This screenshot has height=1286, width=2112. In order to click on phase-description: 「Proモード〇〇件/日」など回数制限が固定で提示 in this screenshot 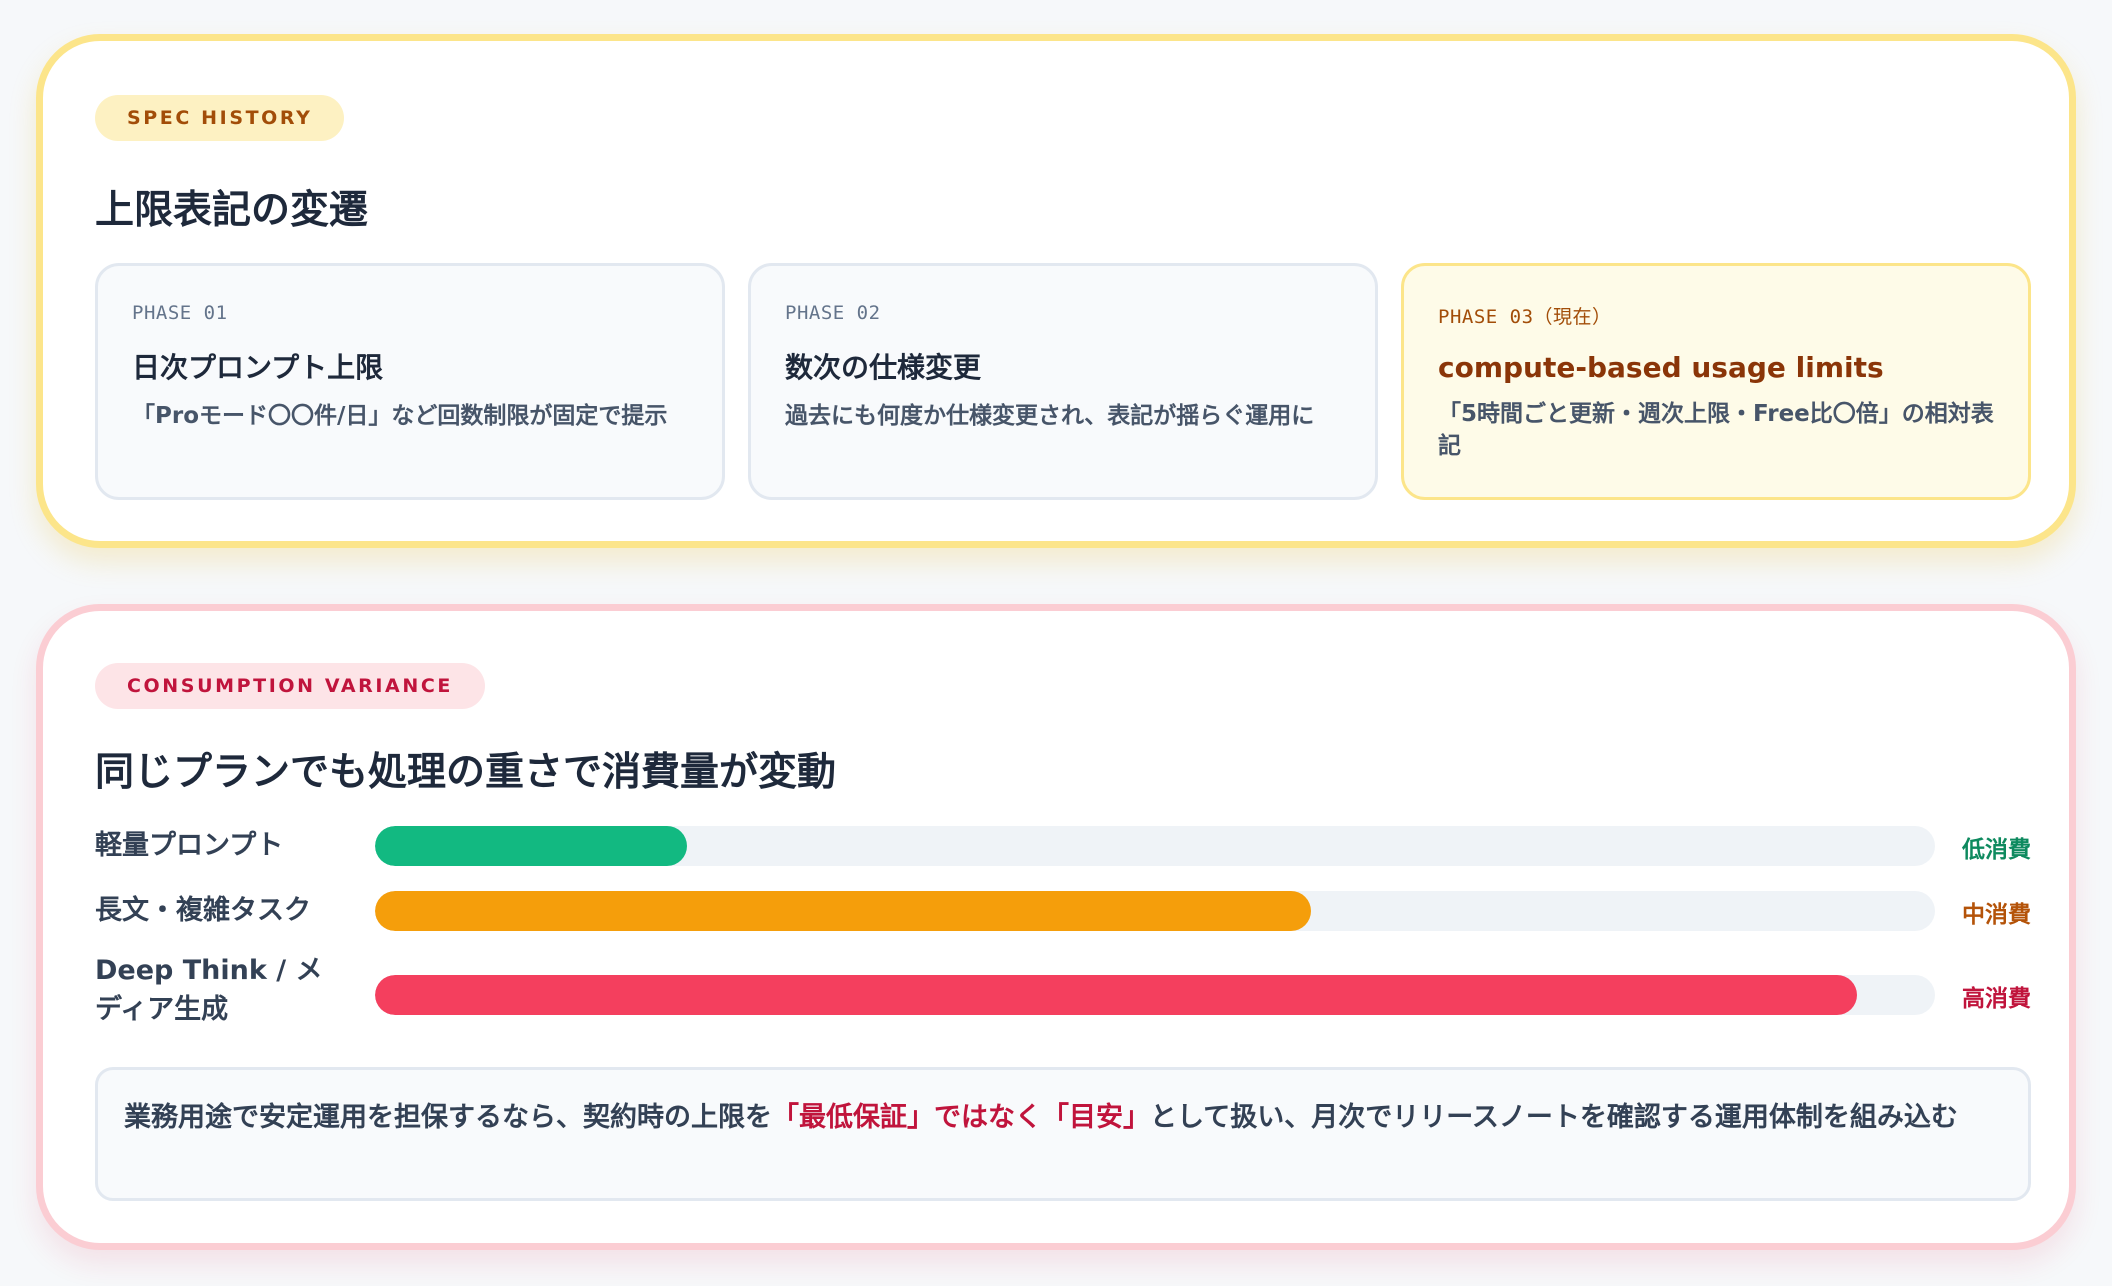, I will do `click(400, 416)`.